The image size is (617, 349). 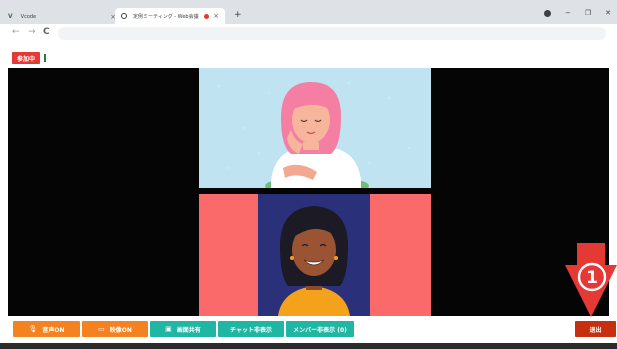 What do you see at coordinates (46, 32) in the screenshot?
I see `reload-icon: C` at bounding box center [46, 32].